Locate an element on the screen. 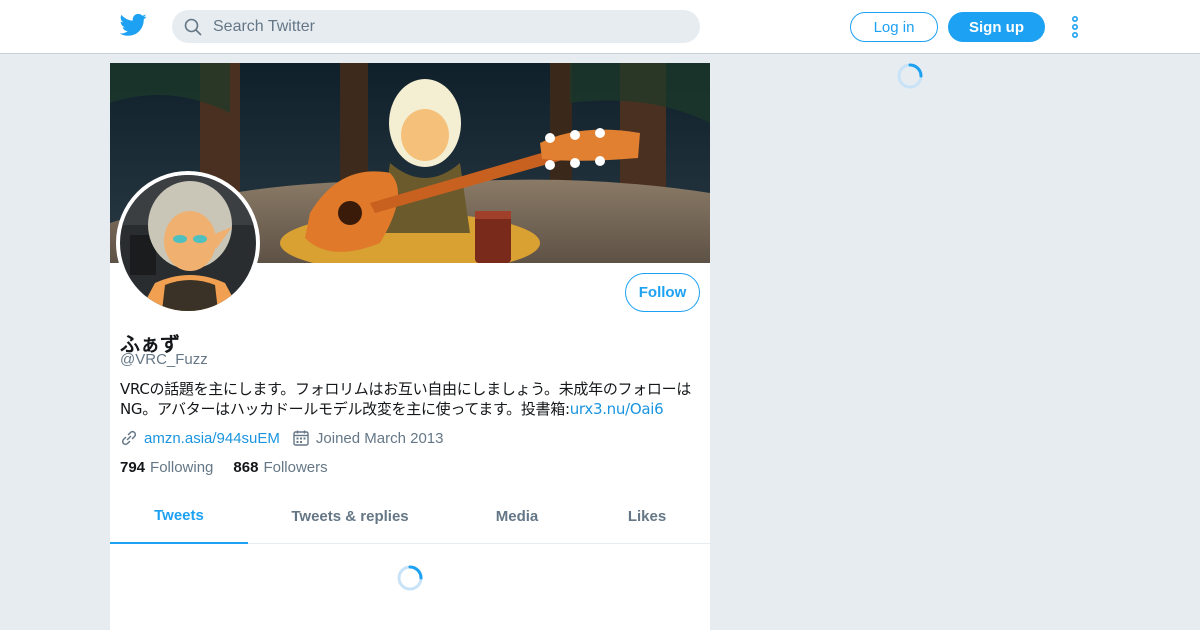 Image resolution: width=1200 pixels, height=630 pixels. twitter-bird-icon is located at coordinates (133, 25).